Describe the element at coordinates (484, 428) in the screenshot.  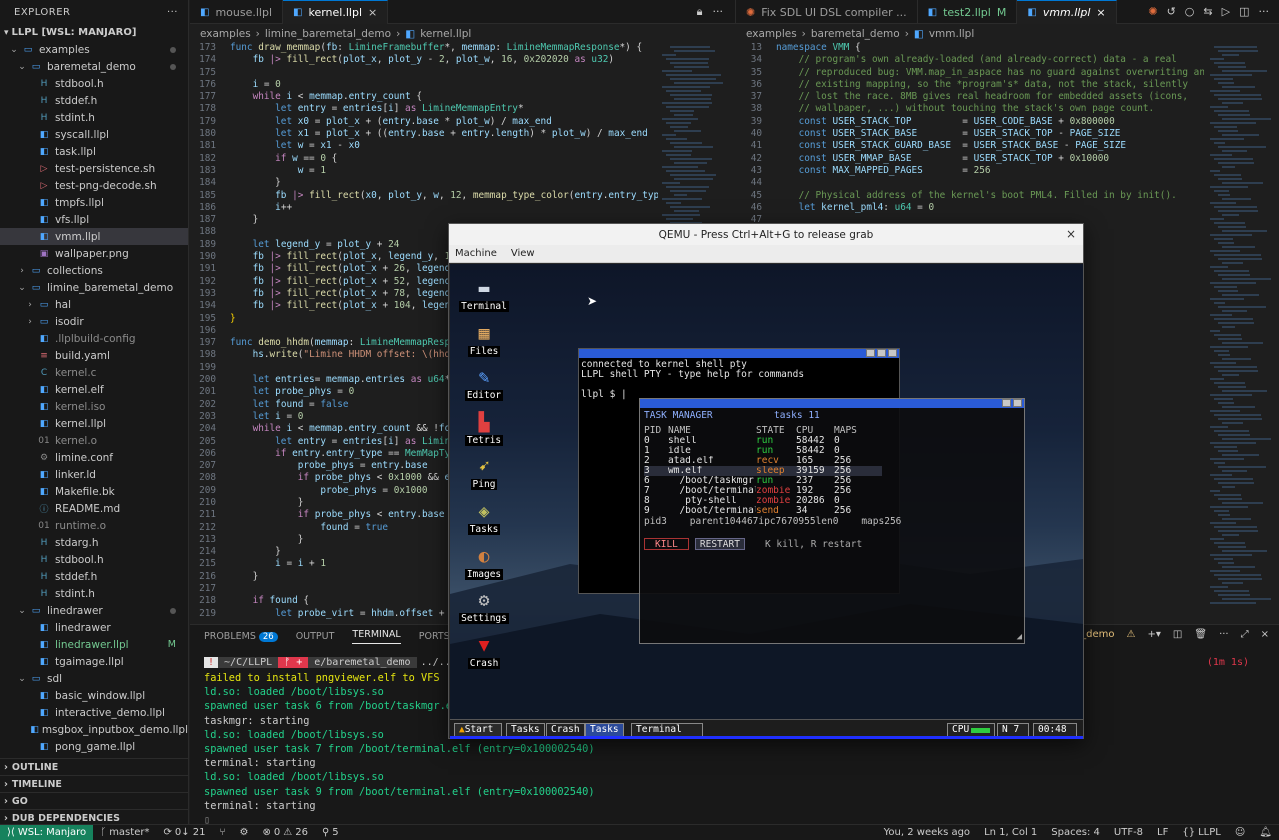
I see `desktop-icon-tetris: ▙ Tetris` at that location.